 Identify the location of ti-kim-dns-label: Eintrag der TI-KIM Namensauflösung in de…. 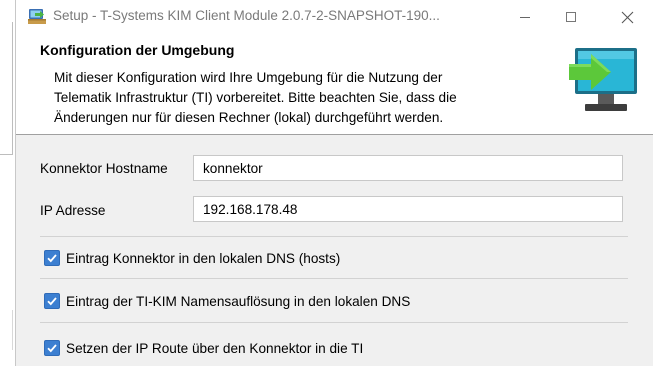
(238, 301).